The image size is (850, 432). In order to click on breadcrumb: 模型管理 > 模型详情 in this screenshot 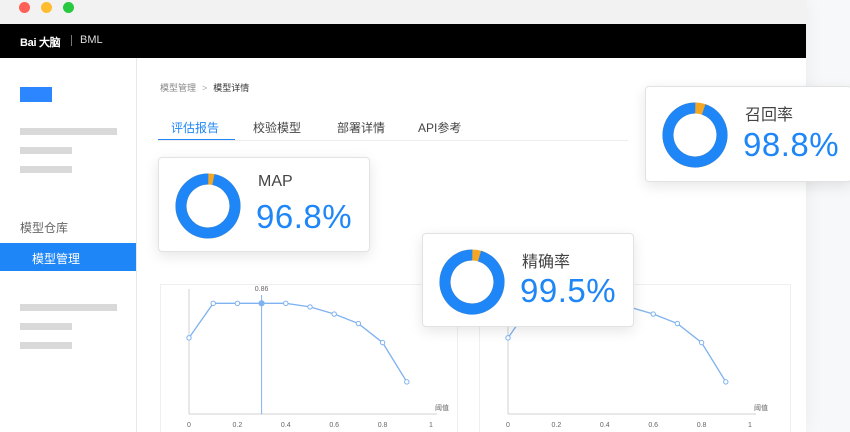, I will do `click(204, 87)`.